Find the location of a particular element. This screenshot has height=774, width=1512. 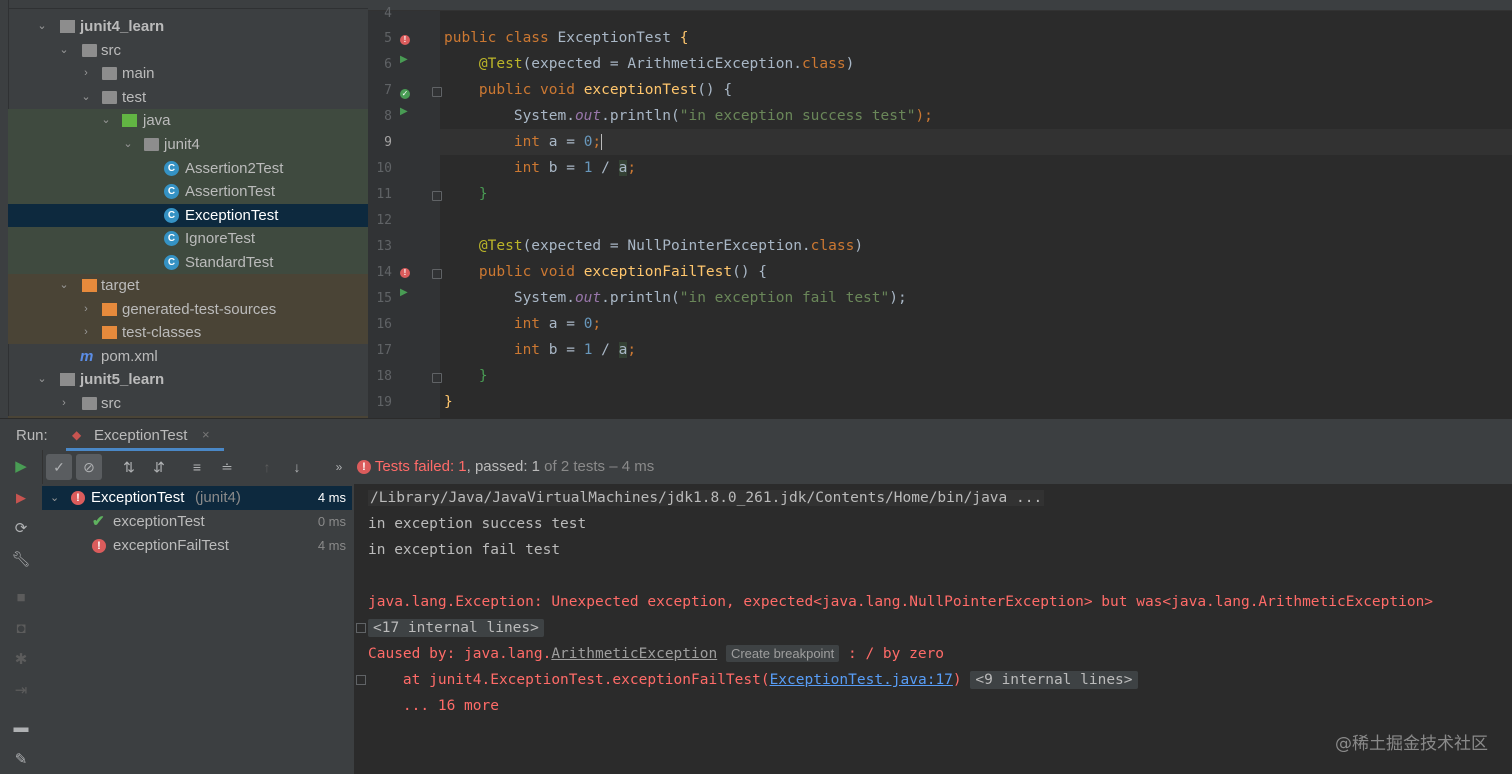

collapse-all-button: ≐ is located at coordinates (227, 467).